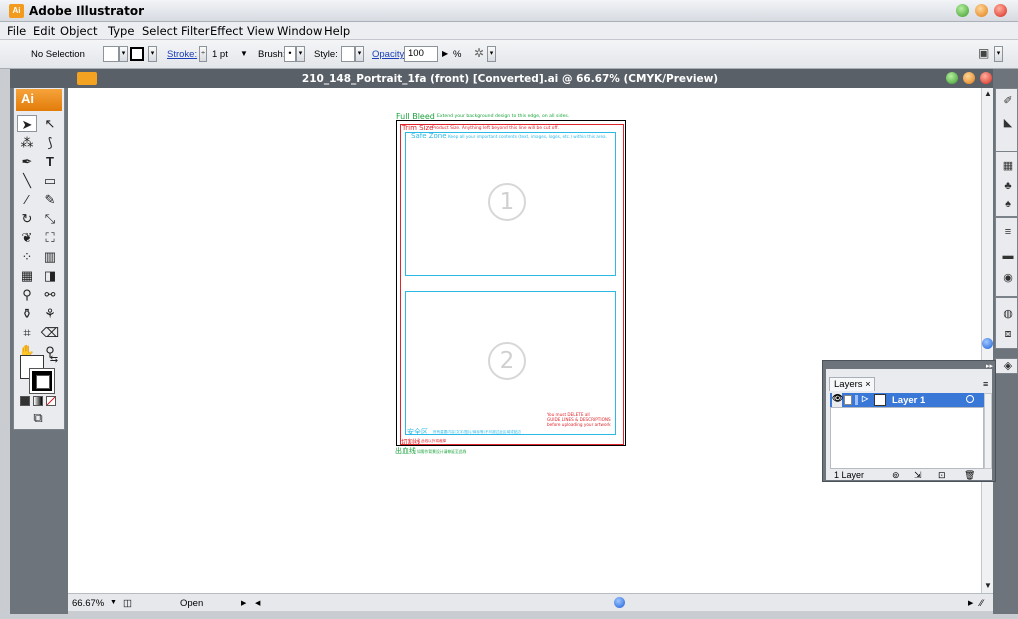  What do you see at coordinates (1008, 334) in the screenshot?
I see `align-panel-icon: ⧈` at bounding box center [1008, 334].